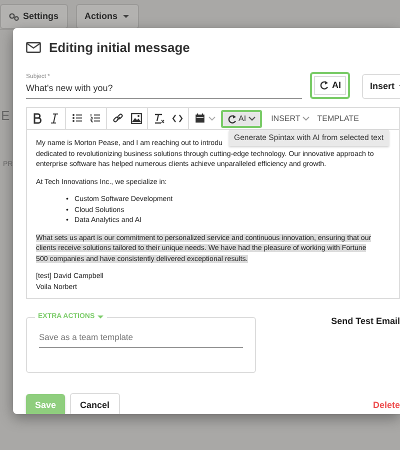 The height and width of the screenshot is (450, 400). Describe the element at coordinates (77, 118) in the screenshot. I see `bulleted-list-icon` at that location.